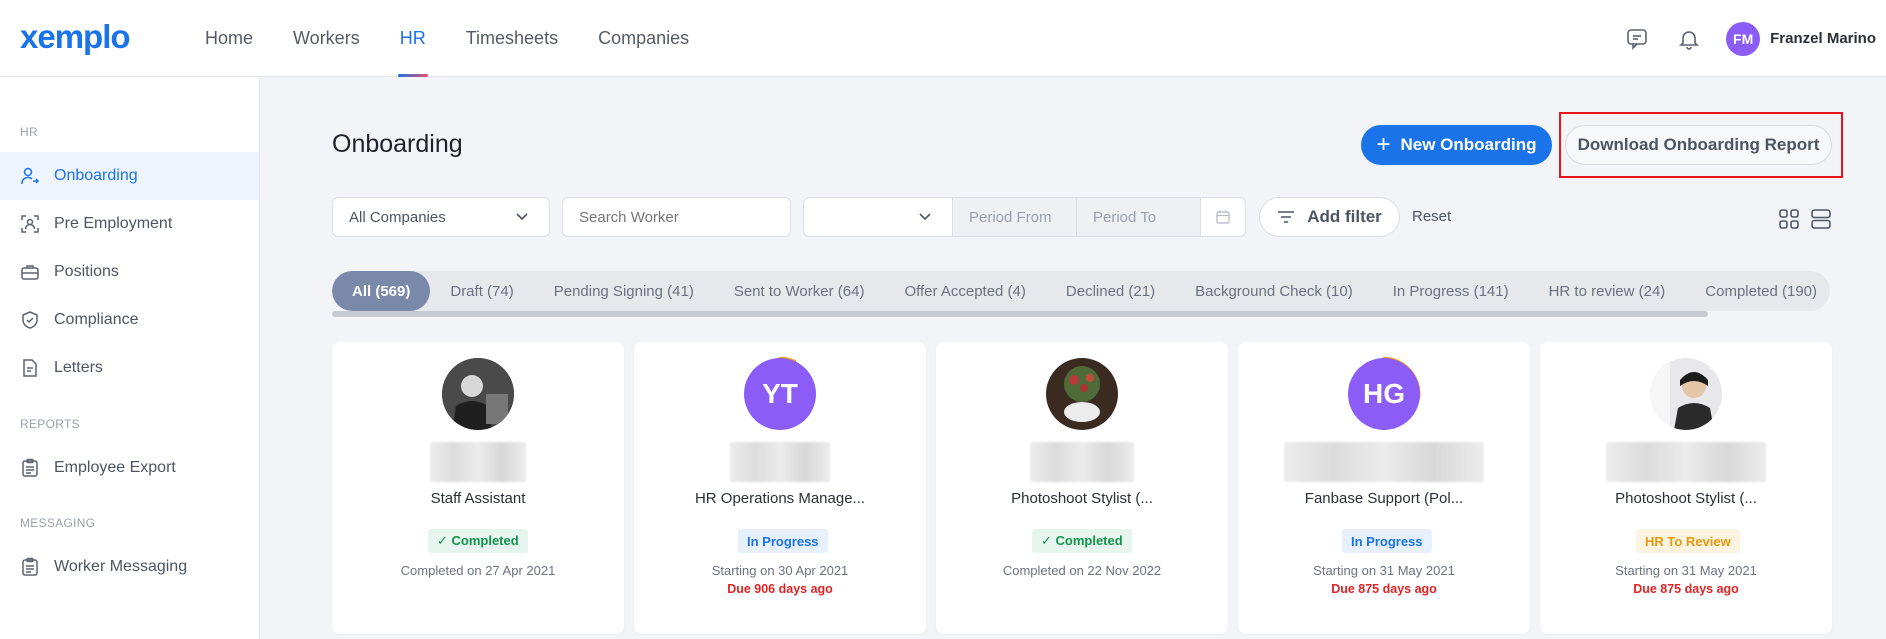  Describe the element at coordinates (1698, 145) in the screenshot. I see `download-report-button: Download Onboarding Report` at that location.